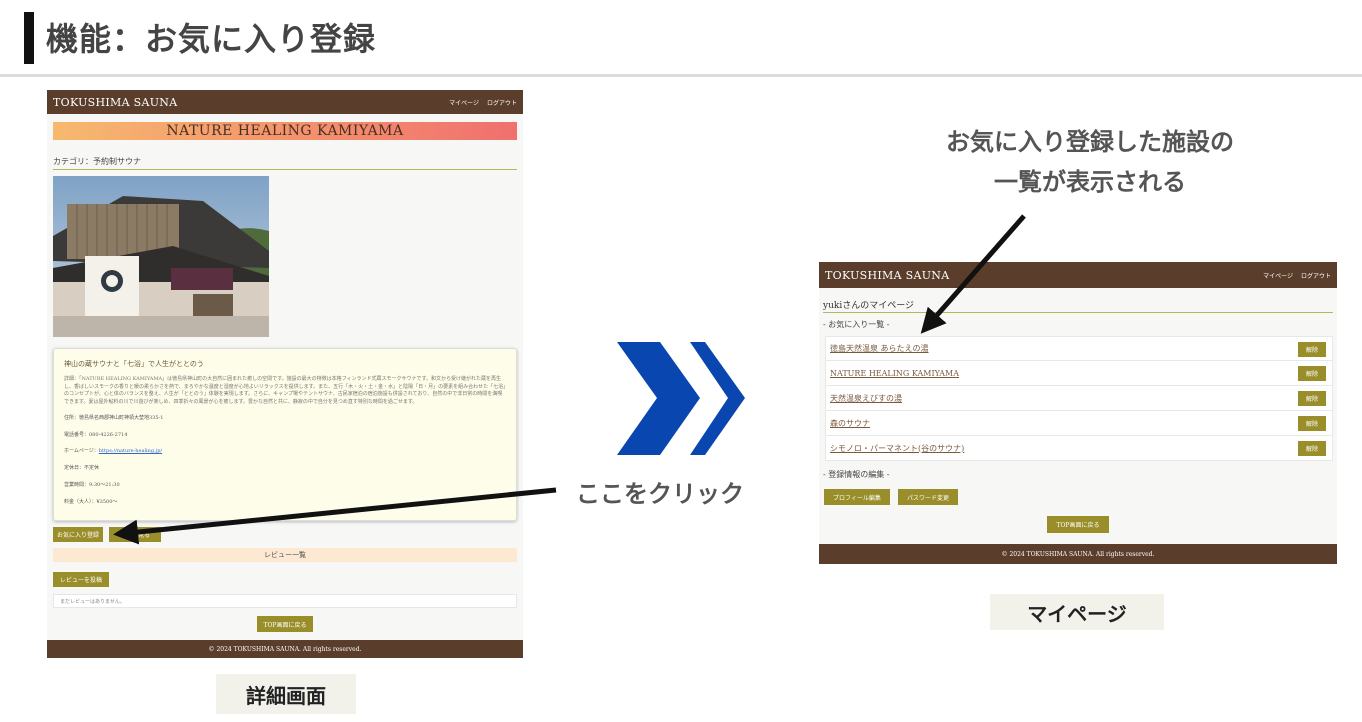  What do you see at coordinates (894, 373) in the screenshot?
I see `favorite-facility-link: NATURE HEALING KAMIYAMA` at bounding box center [894, 373].